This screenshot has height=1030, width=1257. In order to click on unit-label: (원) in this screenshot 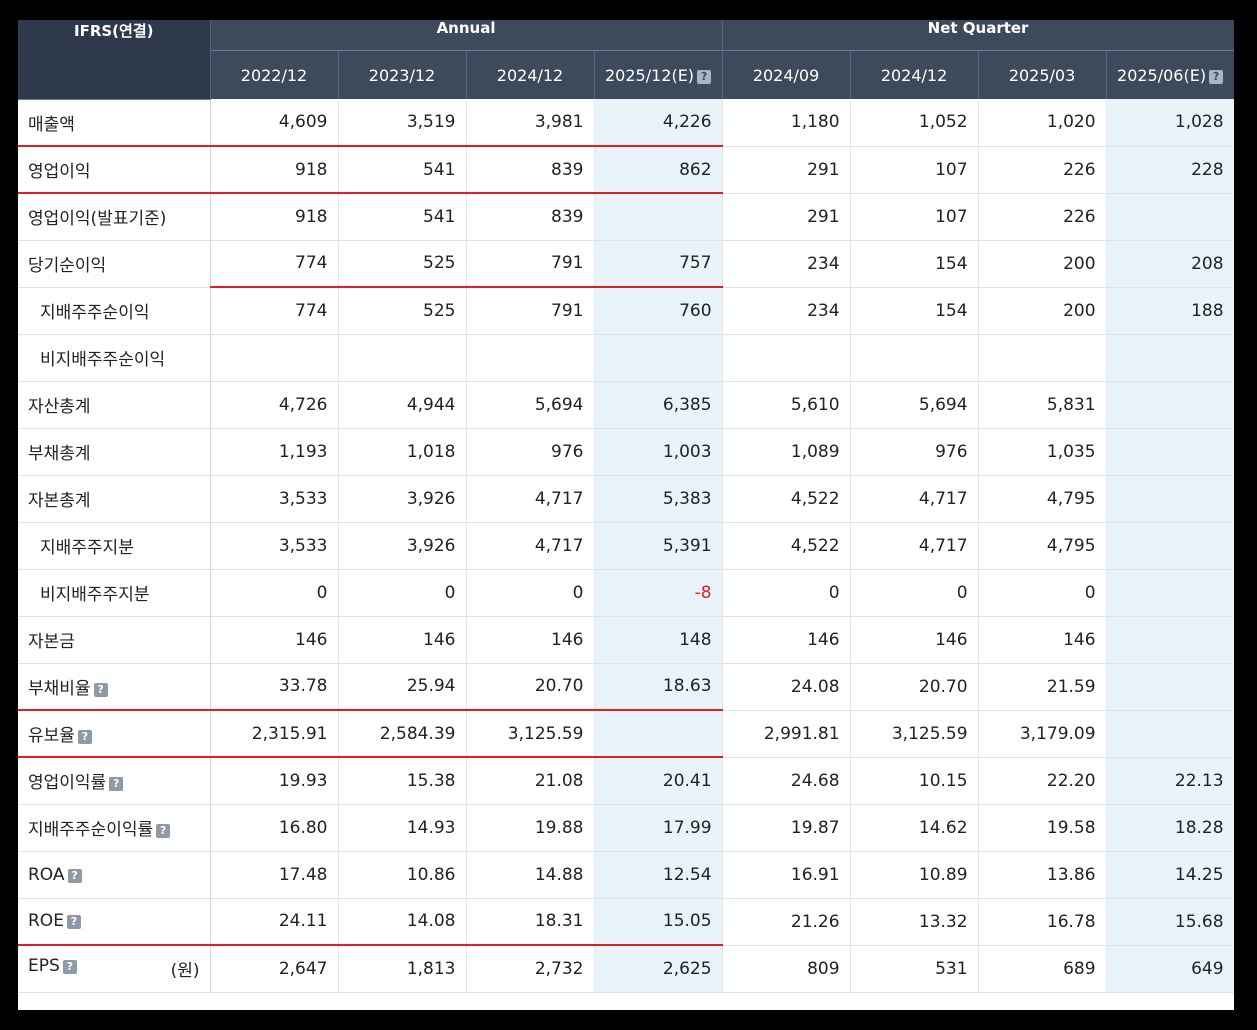, I will do `click(185, 971)`.